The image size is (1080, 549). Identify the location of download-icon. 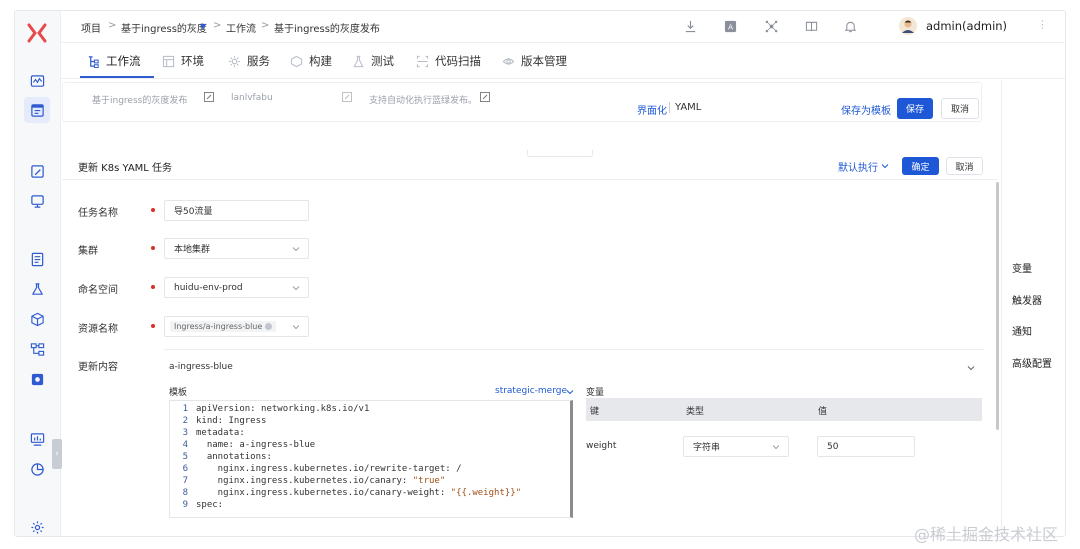
(690, 26).